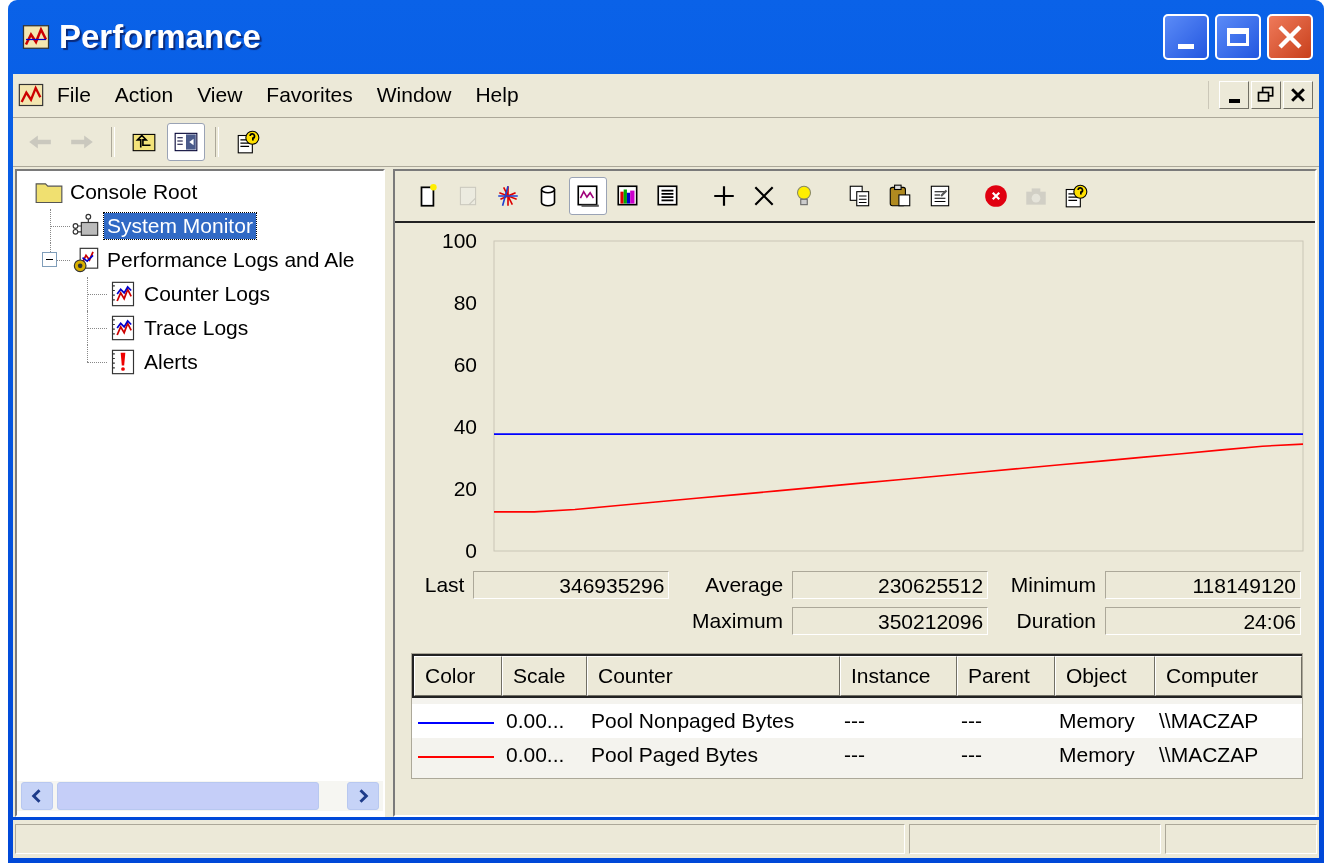 This screenshot has width=1332, height=865. What do you see at coordinates (996, 196) in the screenshot?
I see `stop-icon` at bounding box center [996, 196].